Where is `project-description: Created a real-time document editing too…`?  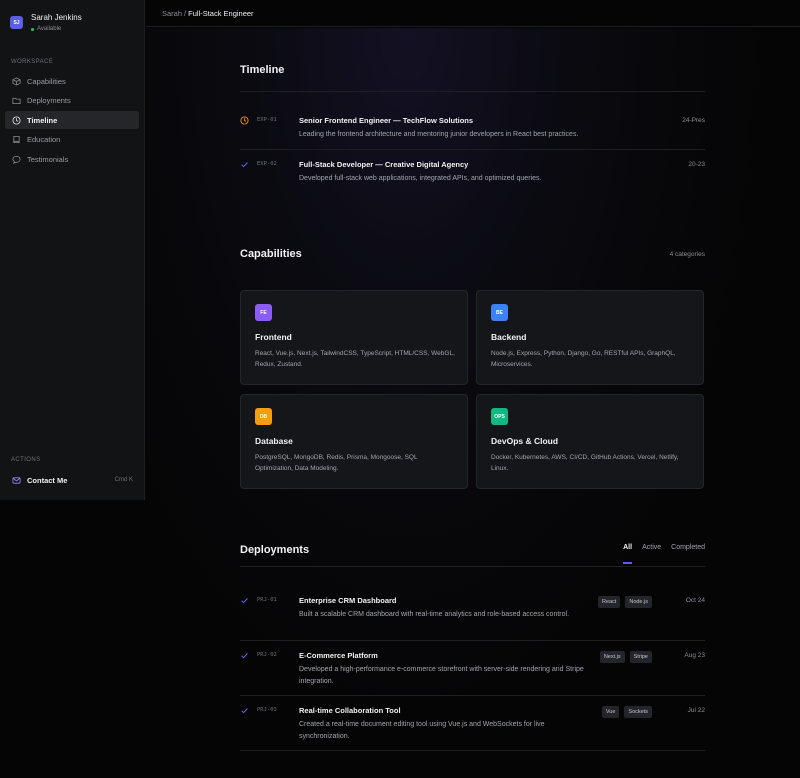 project-description: Created a real-time document editing too… is located at coordinates (422, 730).